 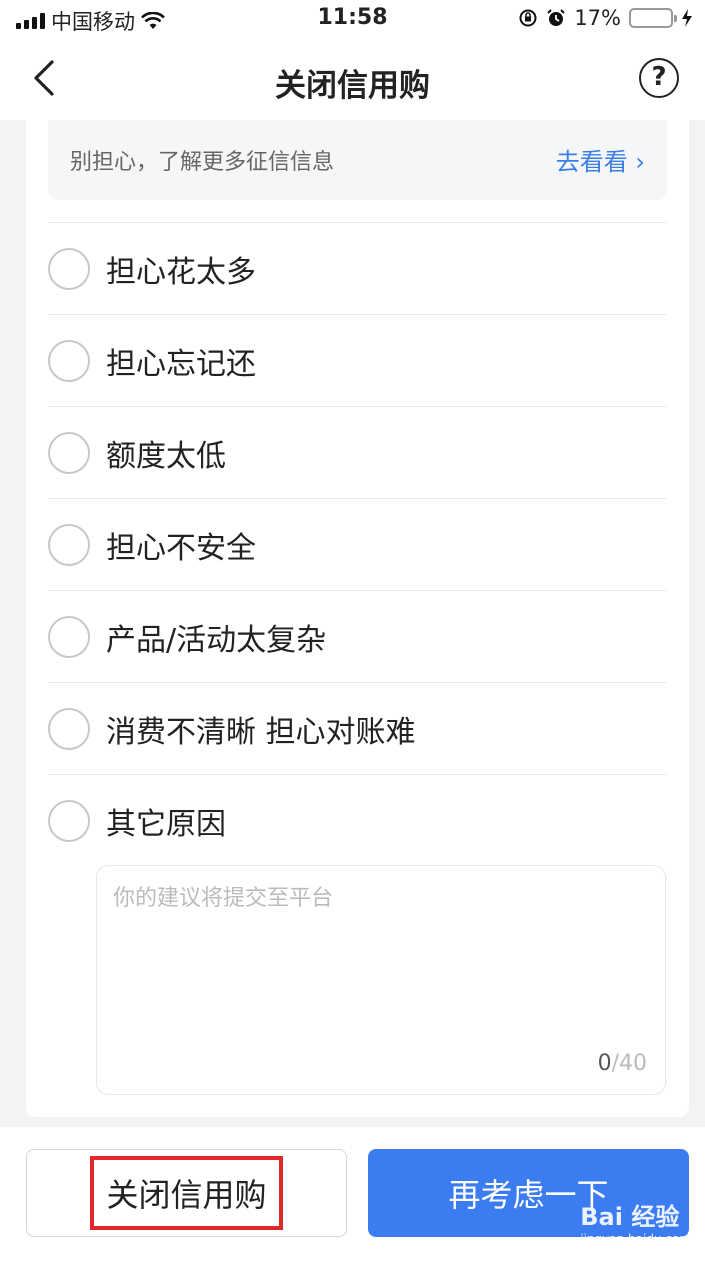 I want to click on reason-label: 消费不清晰 担心对账难, so click(x=261, y=732).